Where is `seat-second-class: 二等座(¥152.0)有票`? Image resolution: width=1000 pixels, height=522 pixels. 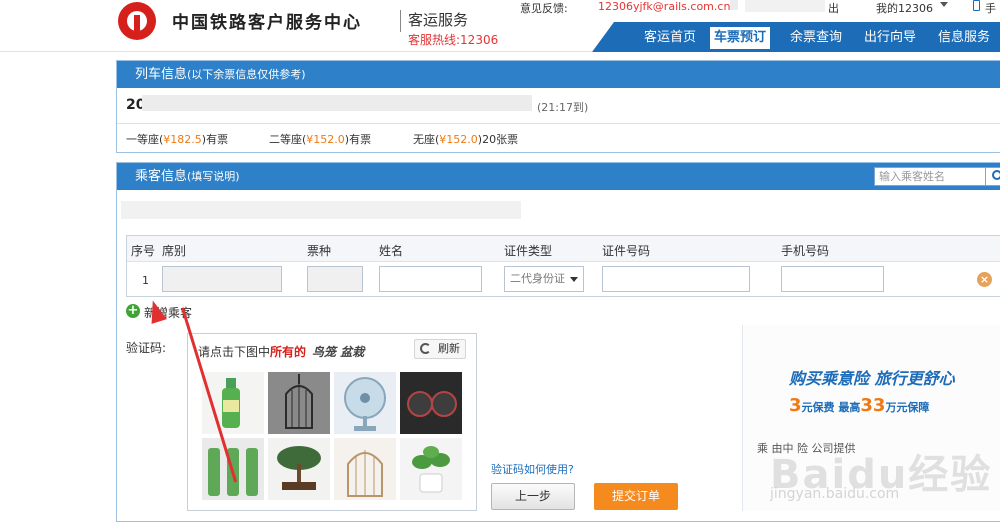
seat-second-class: 二等座(¥152.0)有票 is located at coordinates (320, 139).